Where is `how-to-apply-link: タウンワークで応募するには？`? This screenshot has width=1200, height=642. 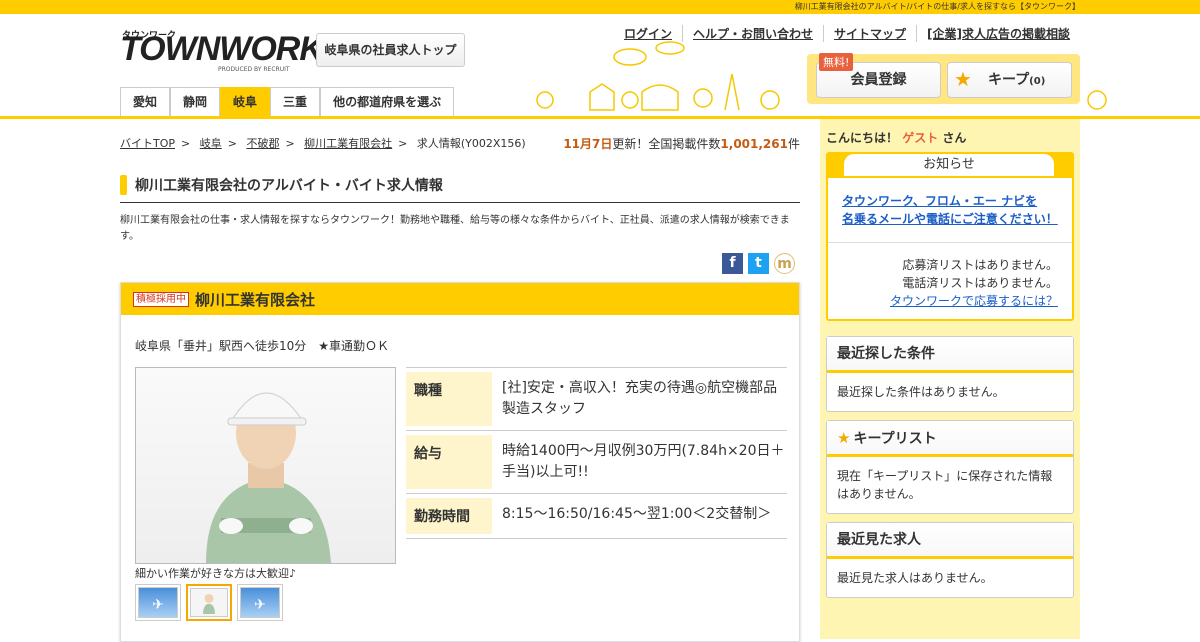 how-to-apply-link: タウンワークで応募するには？ is located at coordinates (974, 301).